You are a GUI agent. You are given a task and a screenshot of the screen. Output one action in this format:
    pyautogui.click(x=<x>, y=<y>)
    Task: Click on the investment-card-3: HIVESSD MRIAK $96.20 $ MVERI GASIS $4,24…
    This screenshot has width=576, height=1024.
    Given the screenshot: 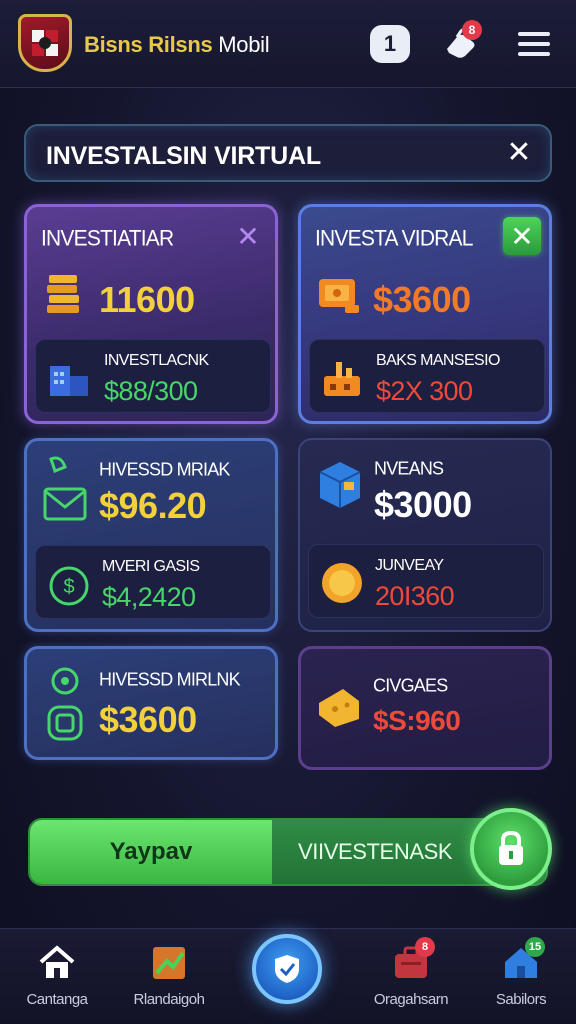 What is the action you would take?
    pyautogui.click(x=151, y=535)
    